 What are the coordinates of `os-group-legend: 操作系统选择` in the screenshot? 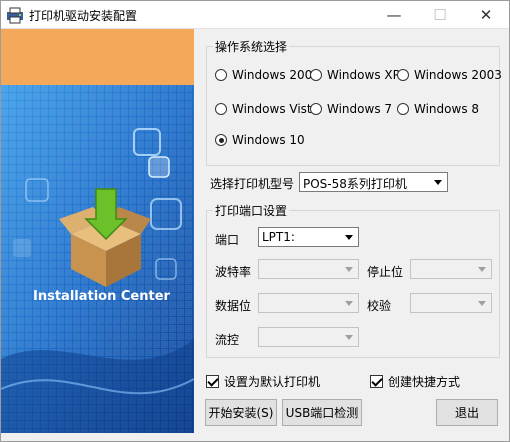 It's located at (251, 47).